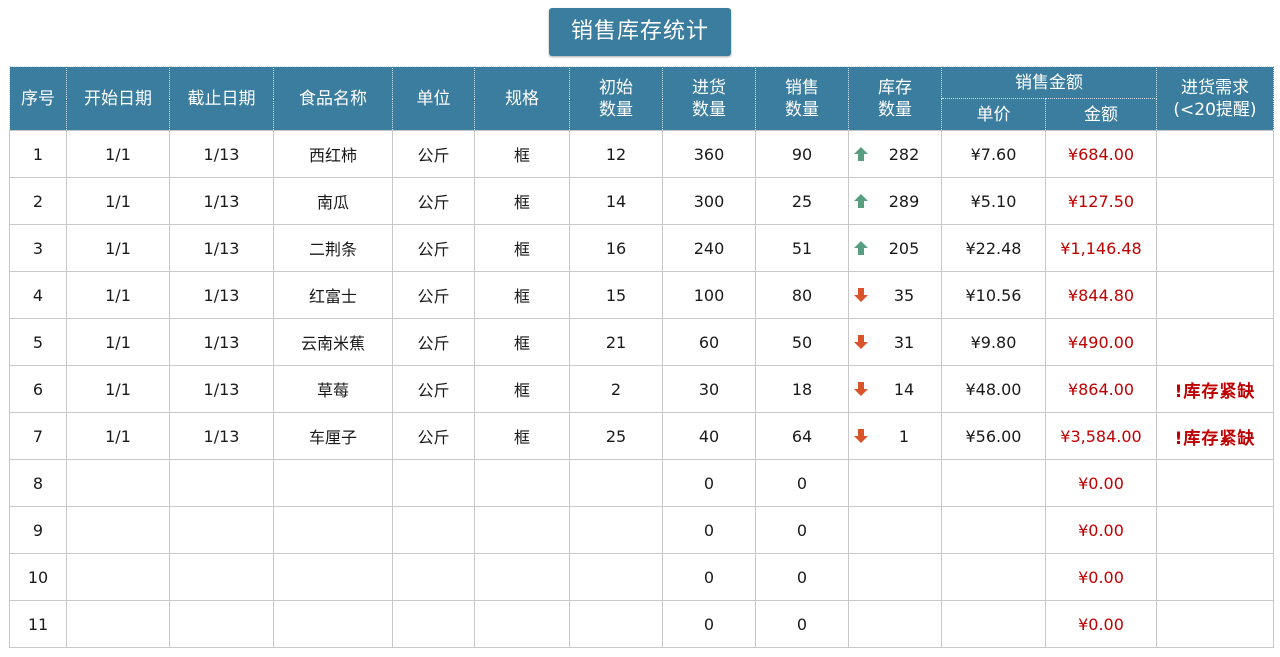  What do you see at coordinates (802, 436) in the screenshot?
I see `cell-sales-qty: 64` at bounding box center [802, 436].